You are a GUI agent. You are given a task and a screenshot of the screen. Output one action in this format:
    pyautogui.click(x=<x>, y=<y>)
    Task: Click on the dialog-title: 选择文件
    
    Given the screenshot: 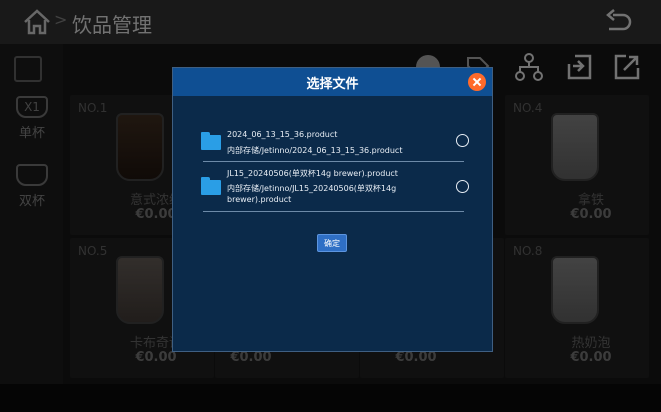 What is the action you would take?
    pyautogui.click(x=332, y=84)
    